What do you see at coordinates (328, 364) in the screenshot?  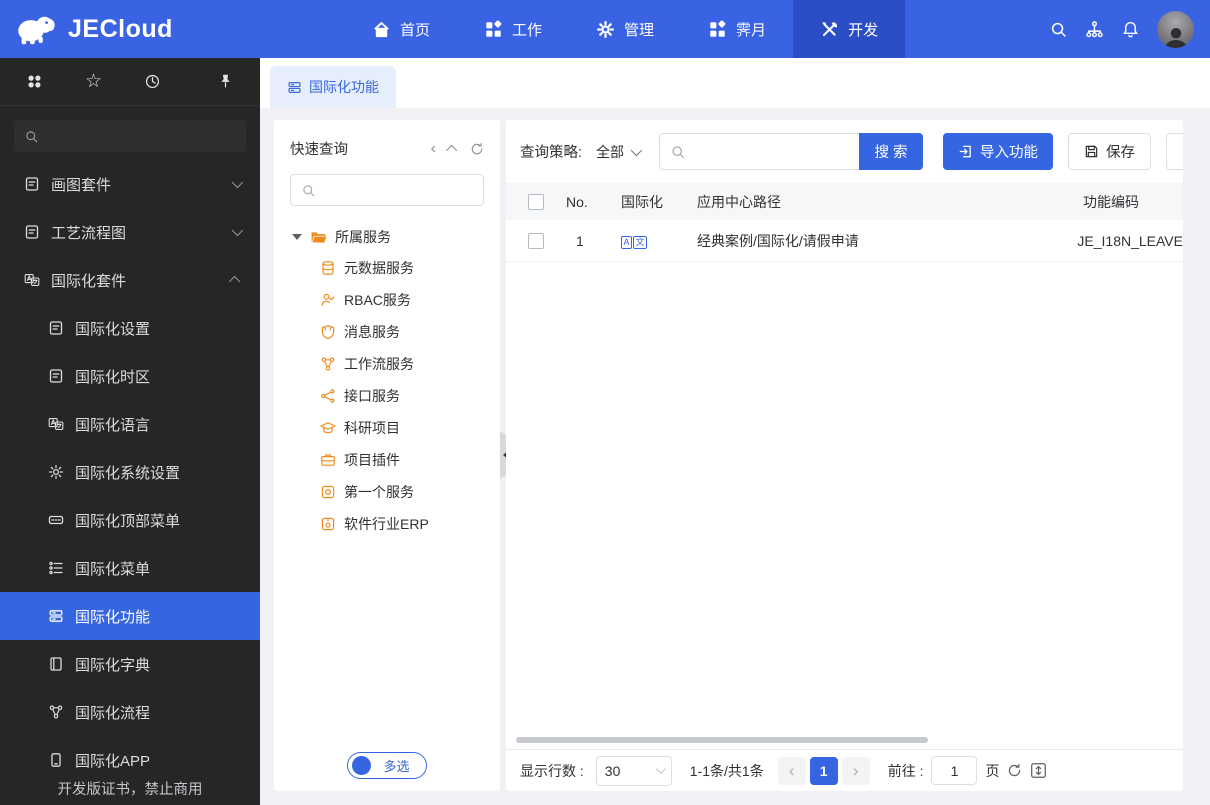 I see `workflow-icon` at bounding box center [328, 364].